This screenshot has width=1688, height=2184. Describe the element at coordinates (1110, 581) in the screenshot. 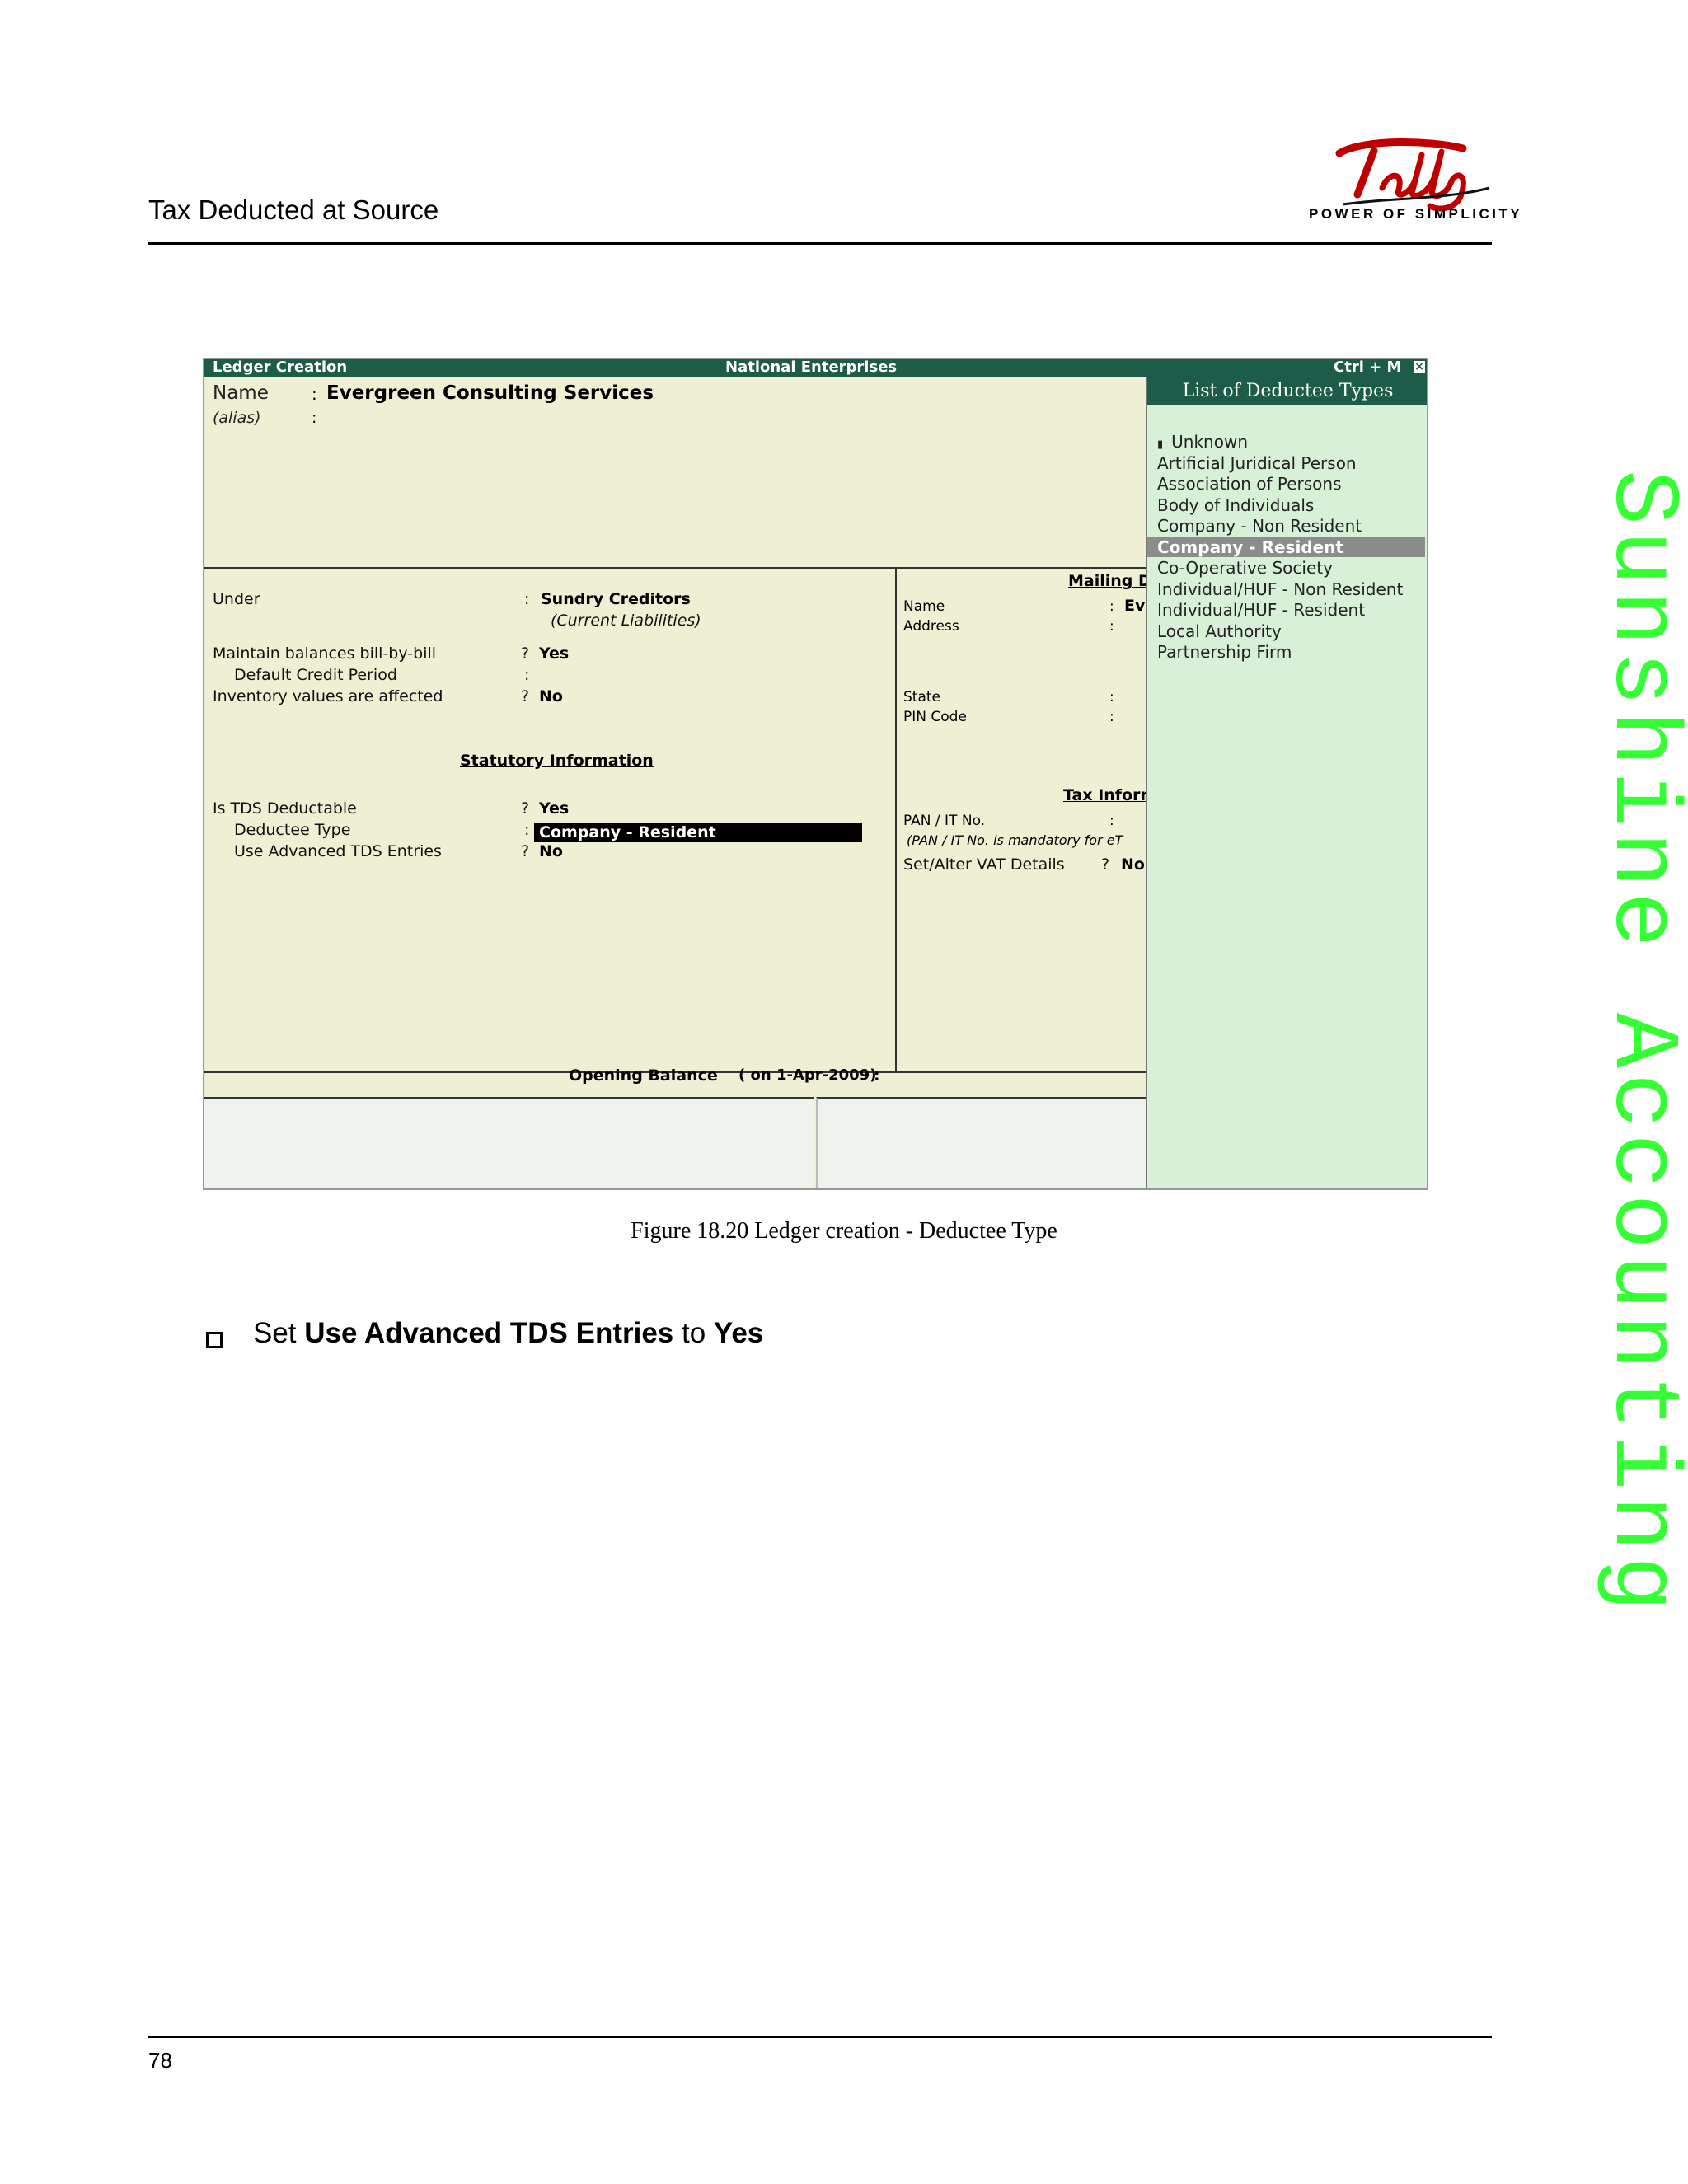

I see `mailing-details-heading: Mailing D` at that location.